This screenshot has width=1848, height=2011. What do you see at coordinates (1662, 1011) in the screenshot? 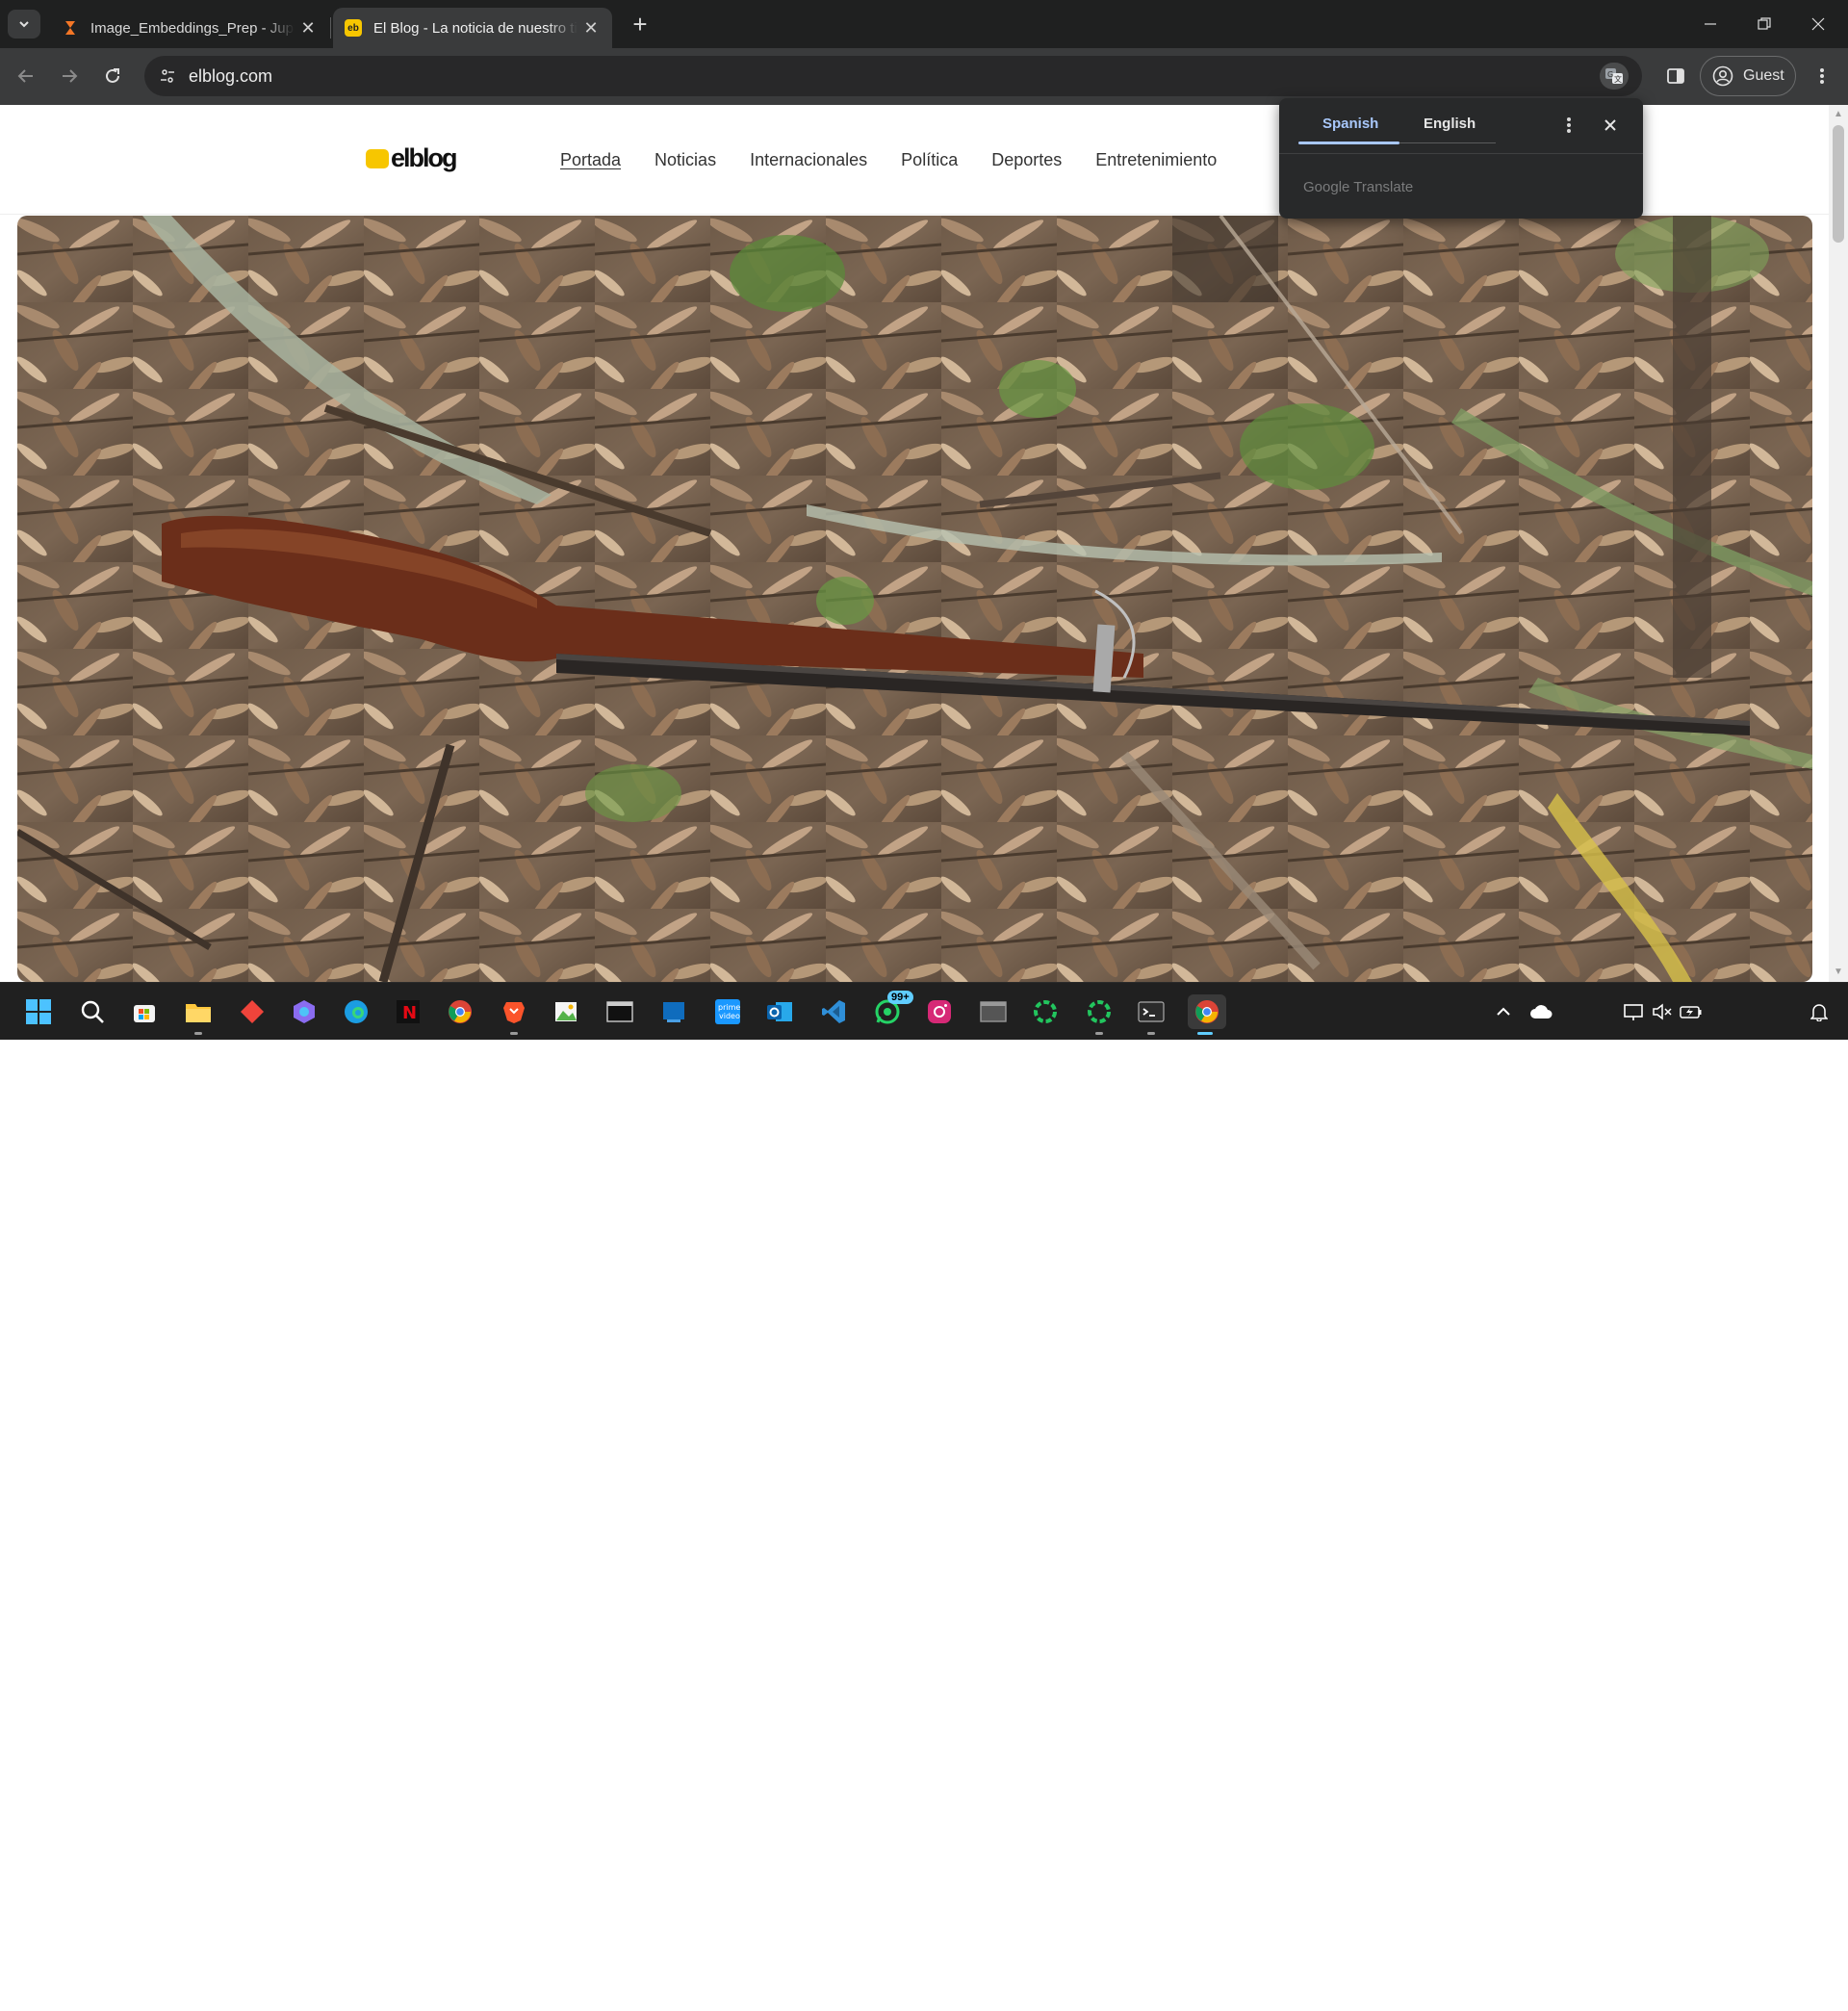
I see `volume-button` at bounding box center [1662, 1011].